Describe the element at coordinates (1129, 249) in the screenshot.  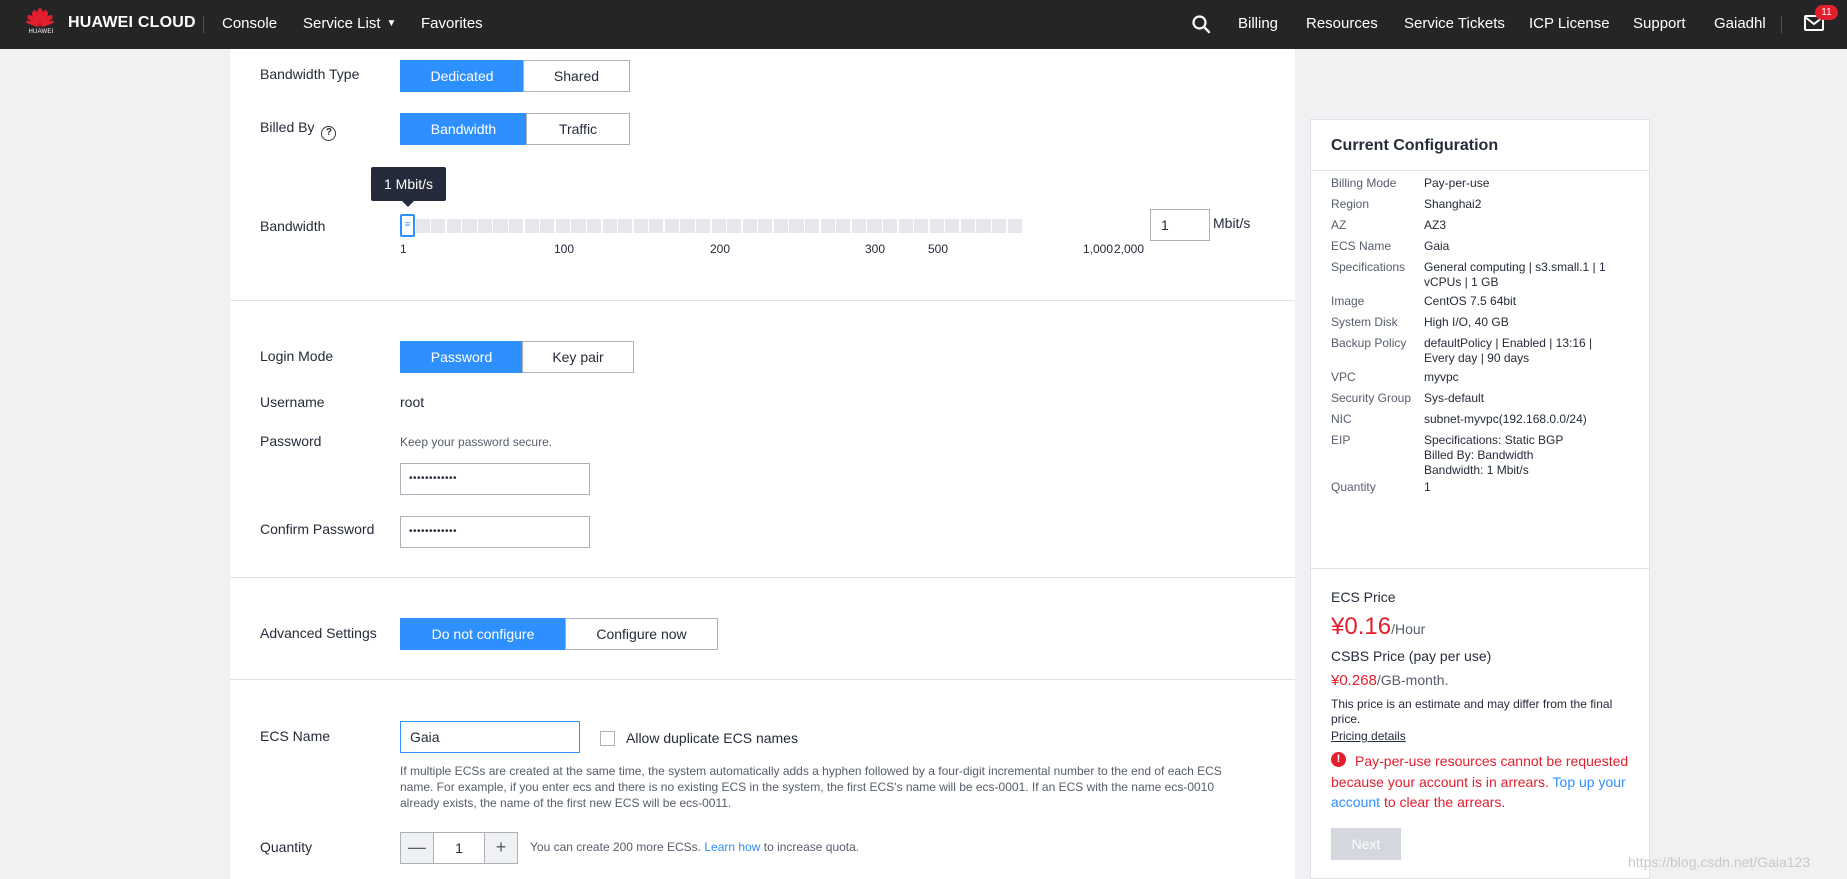
I see `slider-tick: 2,000` at that location.